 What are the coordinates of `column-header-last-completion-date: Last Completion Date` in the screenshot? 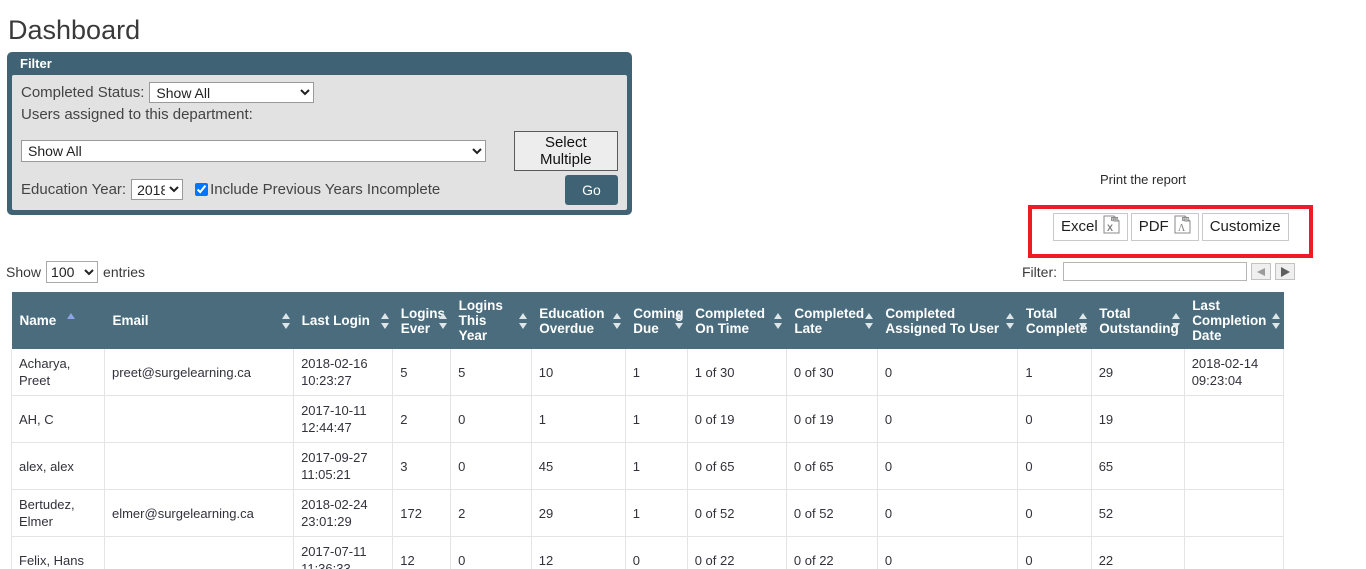 It's located at (1234, 320).